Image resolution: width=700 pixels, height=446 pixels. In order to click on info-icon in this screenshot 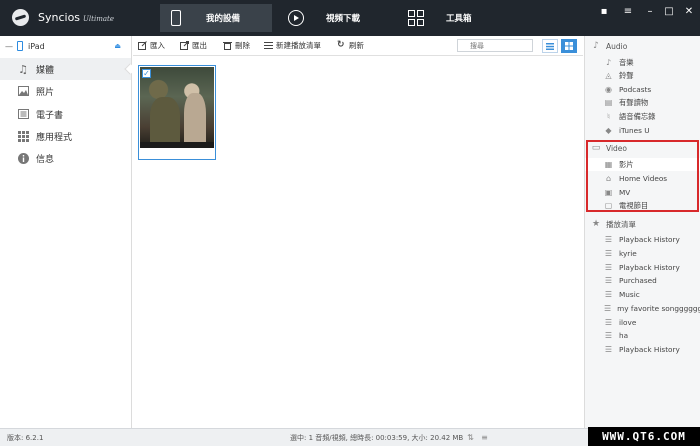, I will do `click(23, 158)`.